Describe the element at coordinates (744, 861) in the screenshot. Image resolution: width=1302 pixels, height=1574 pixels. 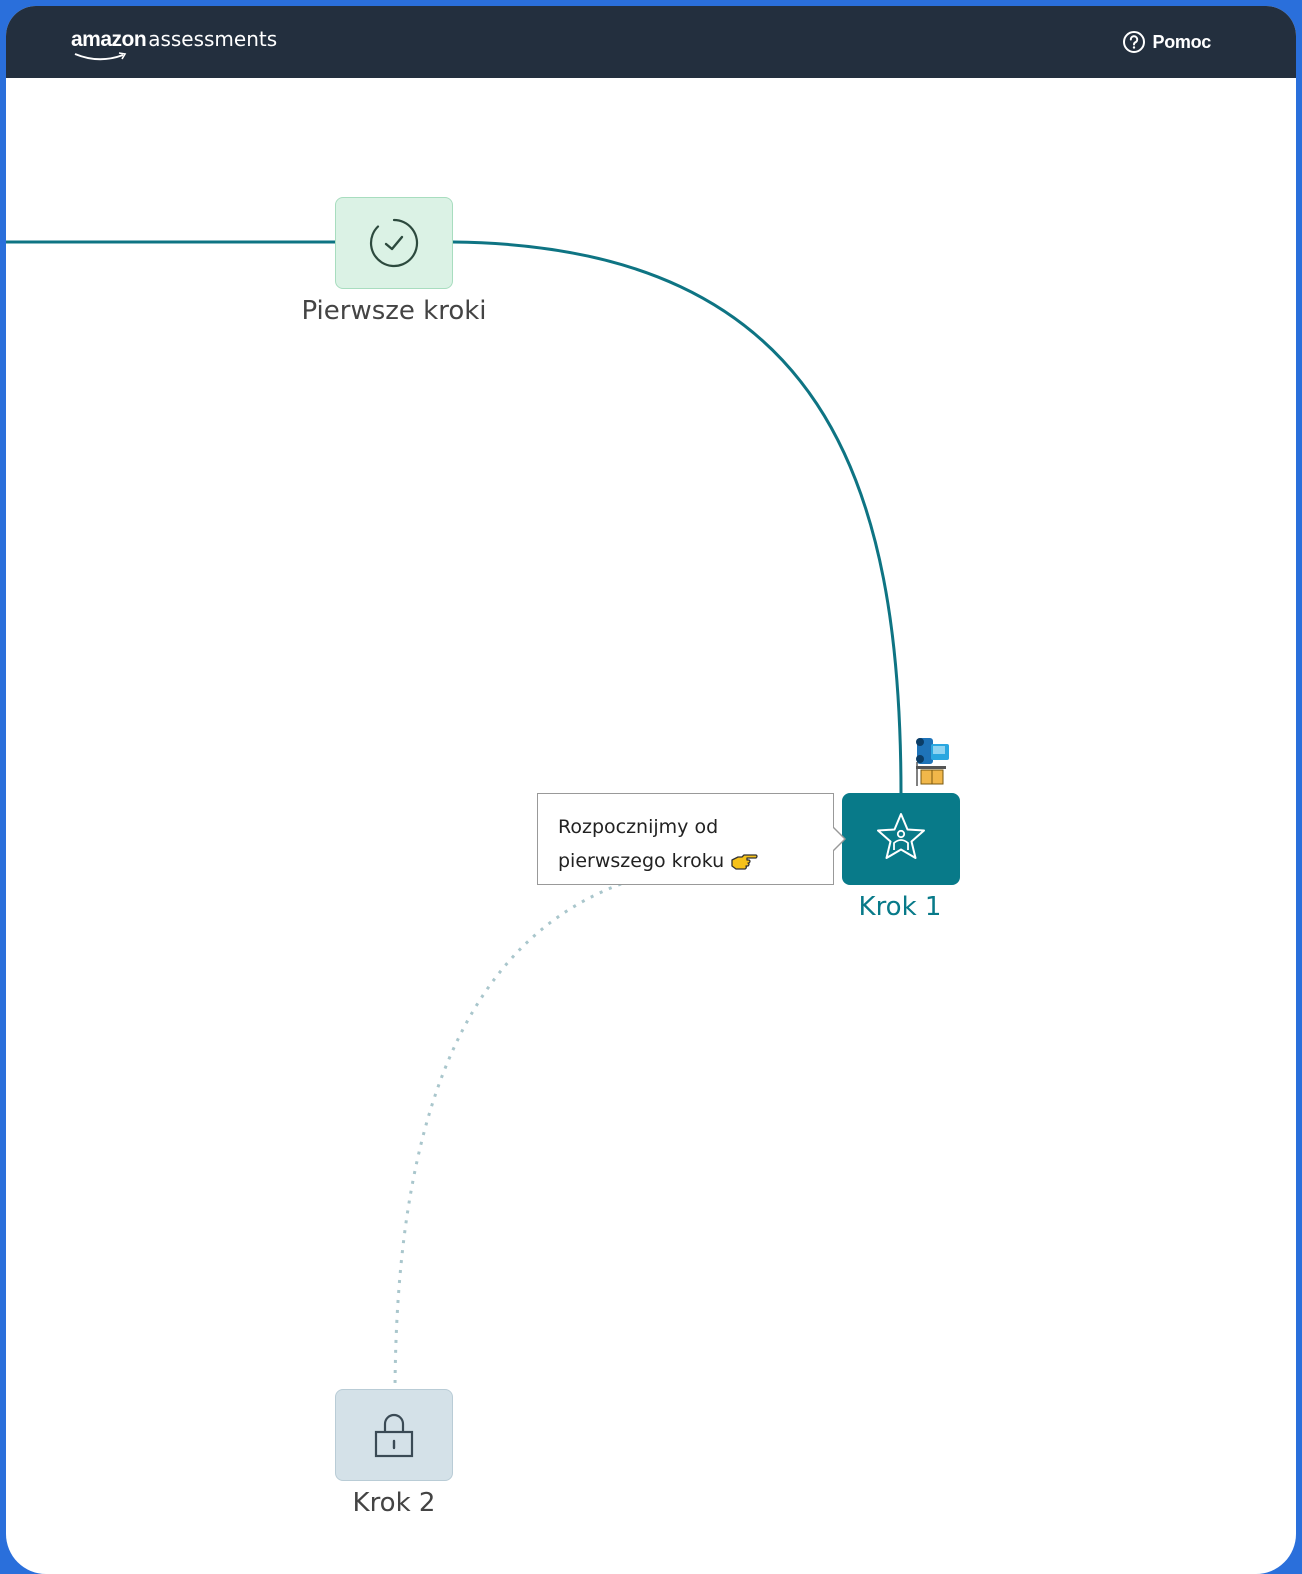
I see `pointing-hand-icon` at that location.